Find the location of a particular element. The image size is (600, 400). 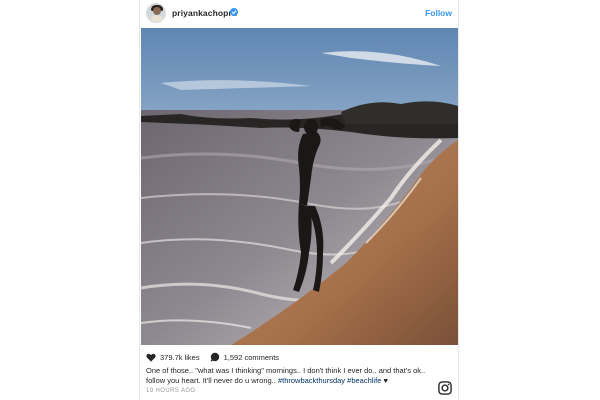

post-header: priyankachopra Follow is located at coordinates (299, 14).